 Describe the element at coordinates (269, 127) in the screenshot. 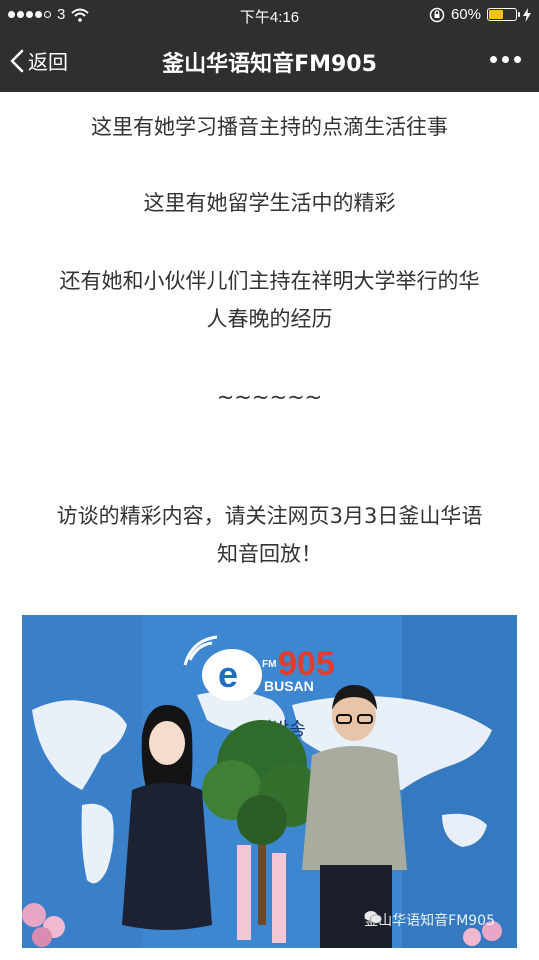

I see `paragraph-study: 这里有她学习播音主持的点滴生活往事` at that location.